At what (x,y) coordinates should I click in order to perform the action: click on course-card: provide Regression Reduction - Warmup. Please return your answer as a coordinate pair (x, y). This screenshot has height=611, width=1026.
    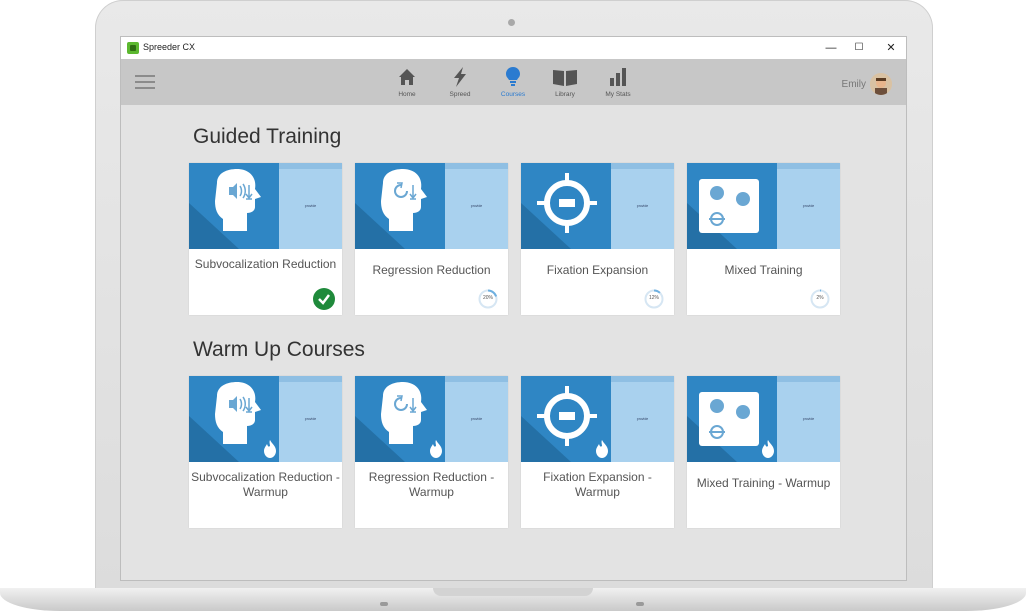
    Looking at the image, I should click on (431, 452).